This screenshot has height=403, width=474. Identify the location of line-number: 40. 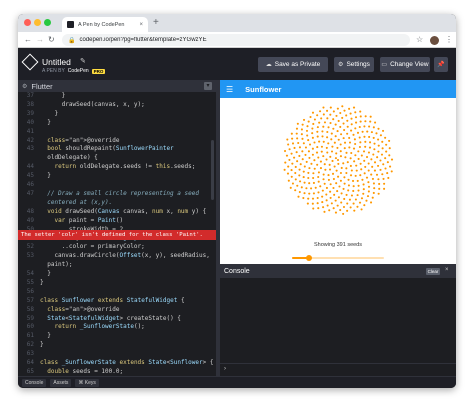
(30, 122).